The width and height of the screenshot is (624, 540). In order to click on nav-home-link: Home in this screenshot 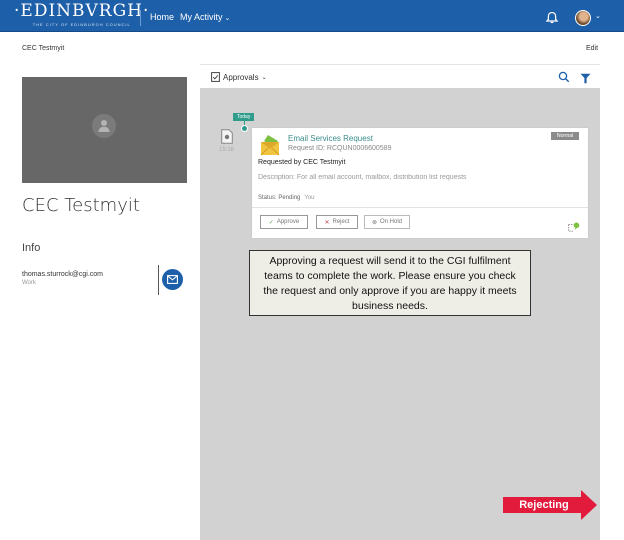, I will do `click(162, 17)`.